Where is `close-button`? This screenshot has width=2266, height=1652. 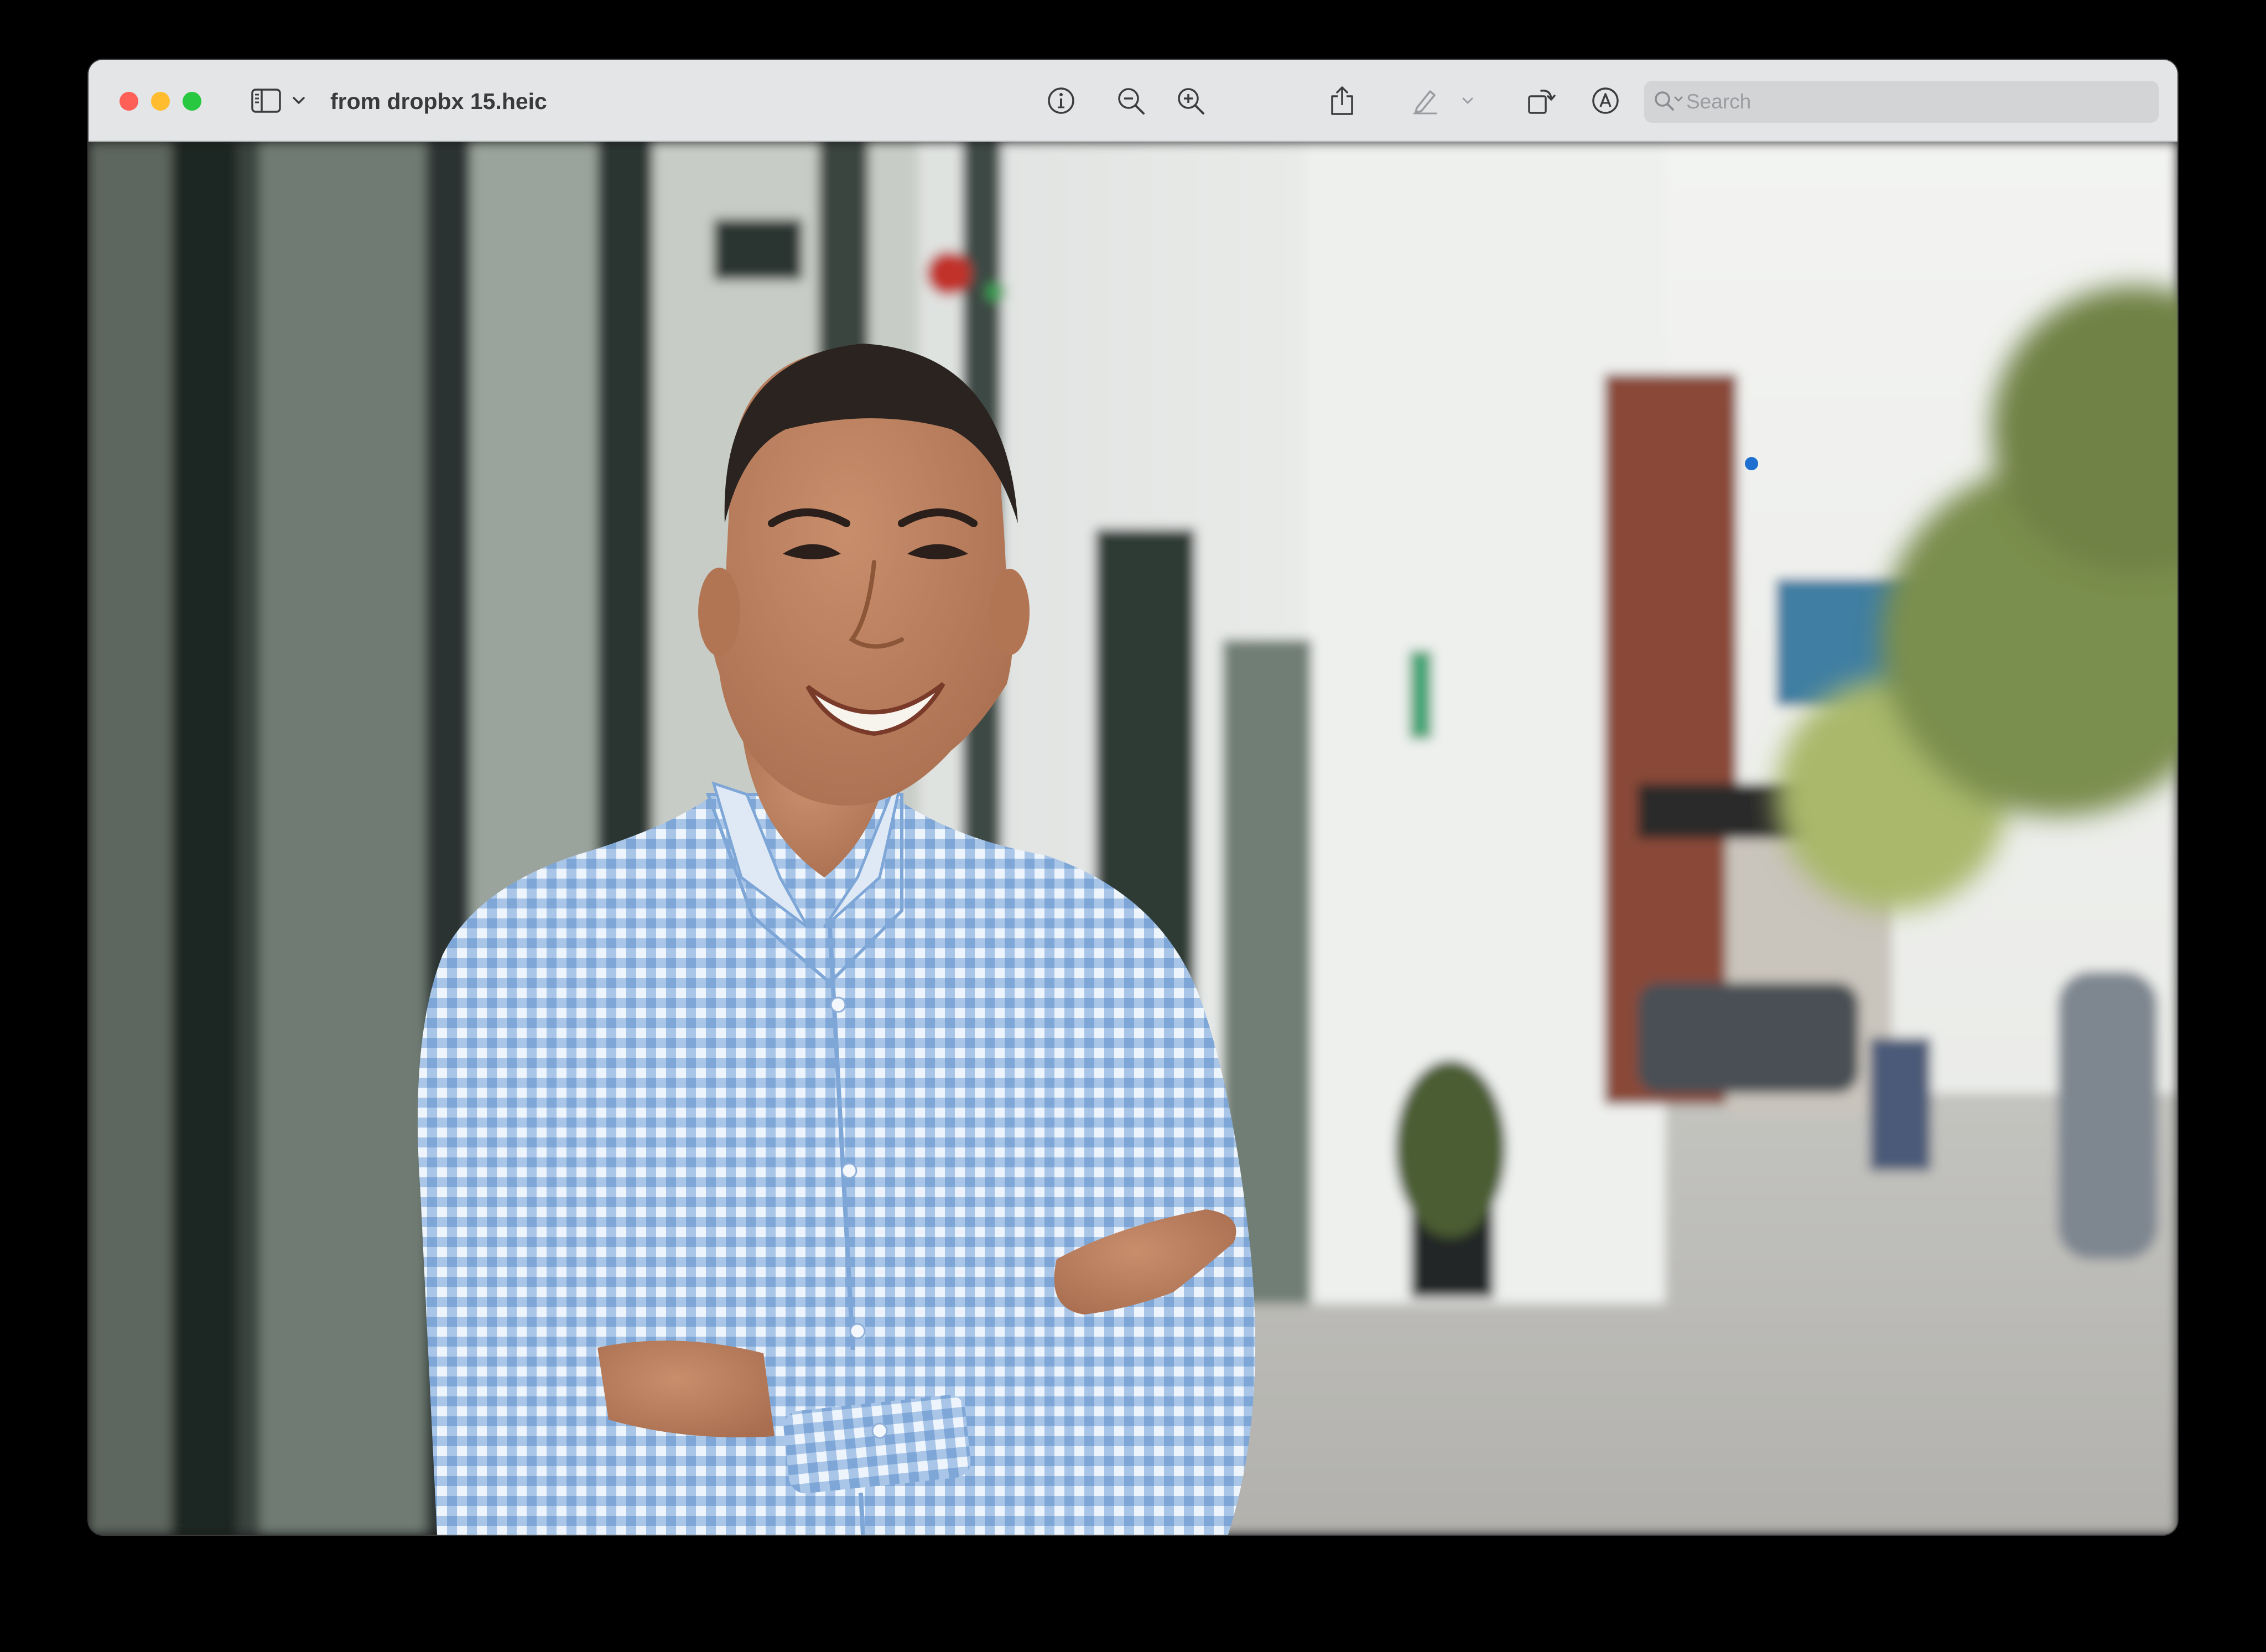
close-button is located at coordinates (128, 102).